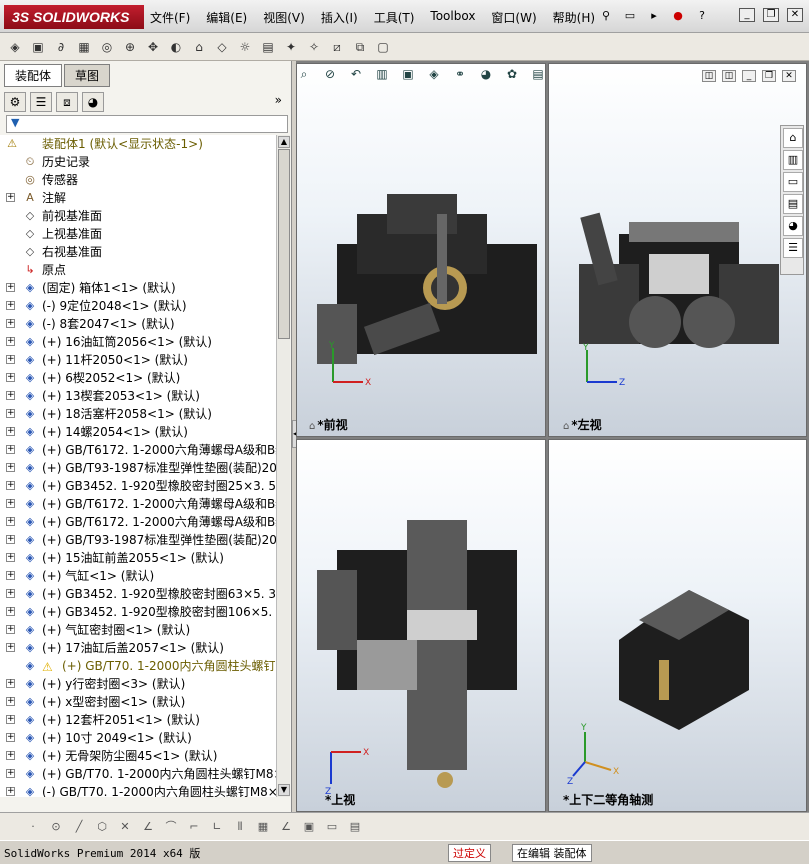 This screenshot has height=864, width=809. Describe the element at coordinates (138, 162) in the screenshot. I see `tree-item: ⏲ 历史记录` at that location.